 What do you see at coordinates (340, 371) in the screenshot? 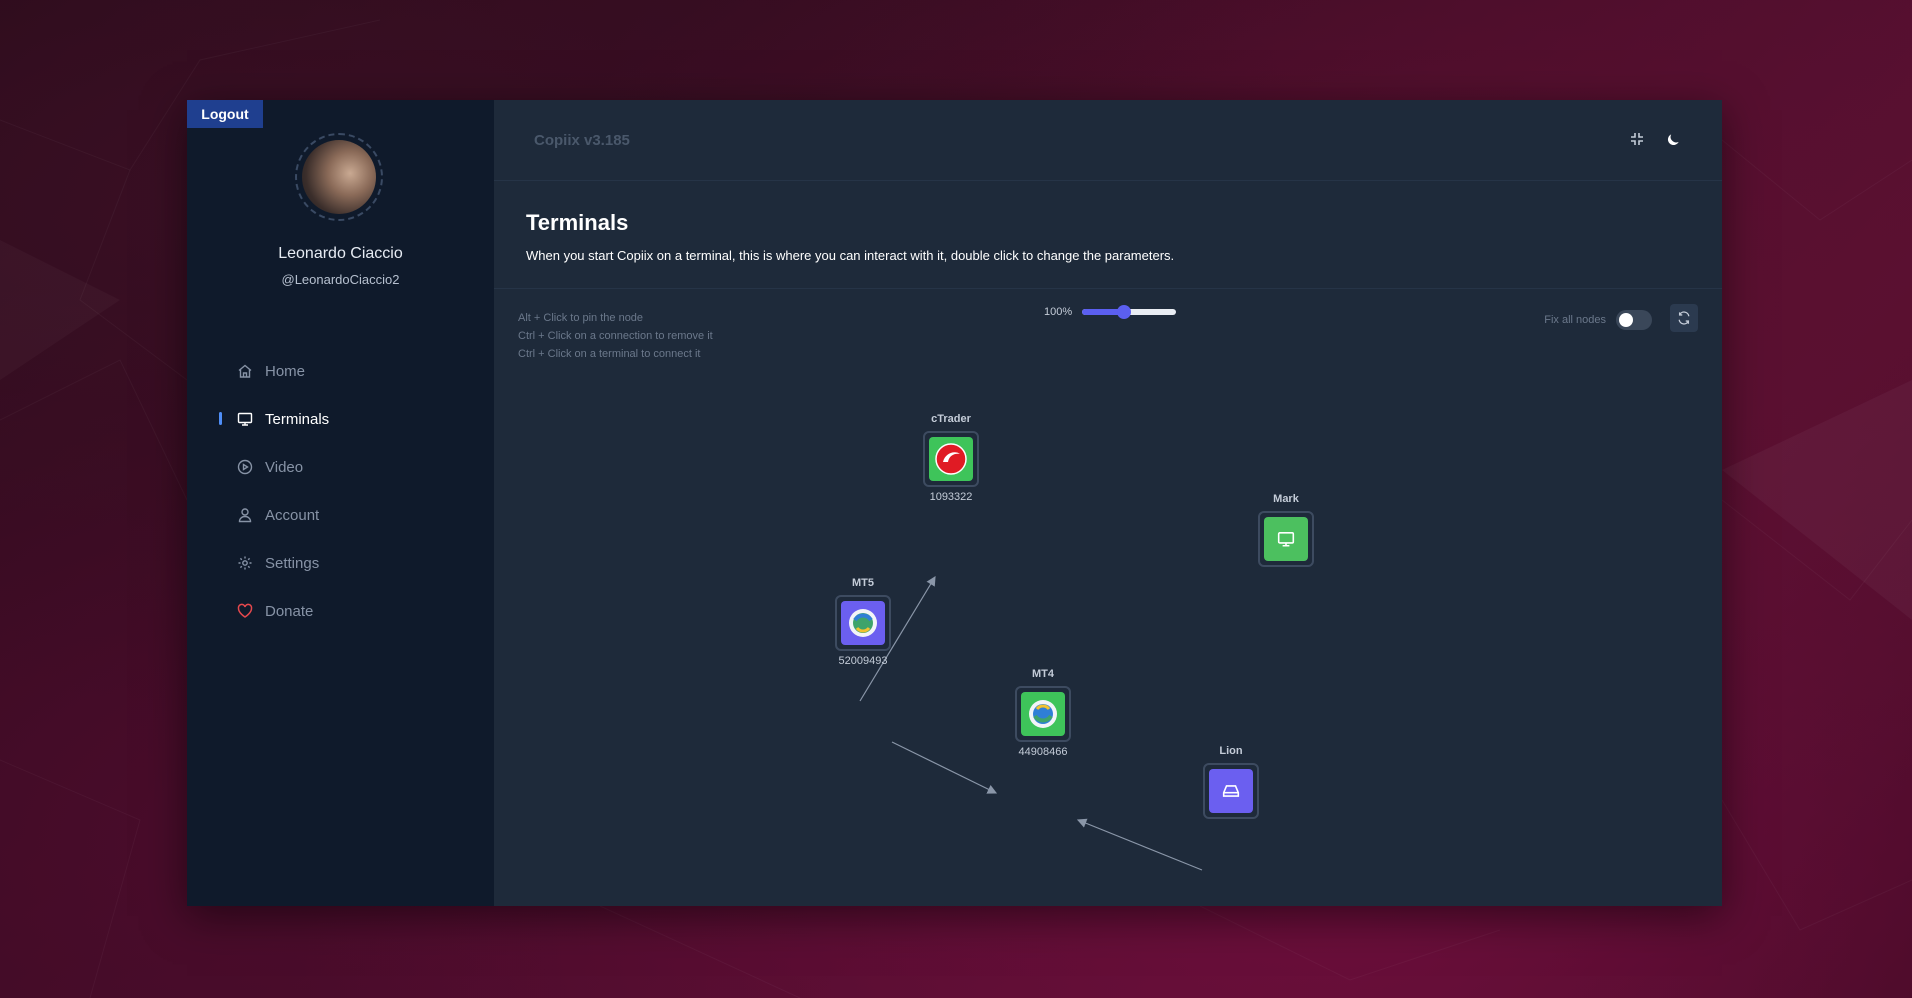
I see `sidebar-item-home: Home` at bounding box center [340, 371].